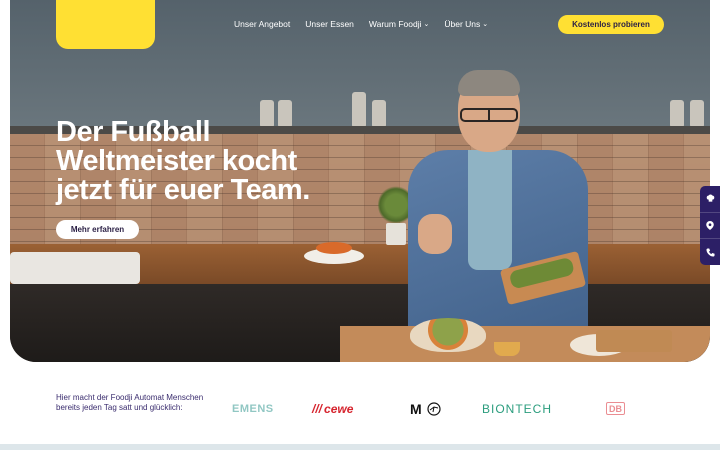 The height and width of the screenshot is (450, 720). I want to click on food-tray, so click(634, 341).